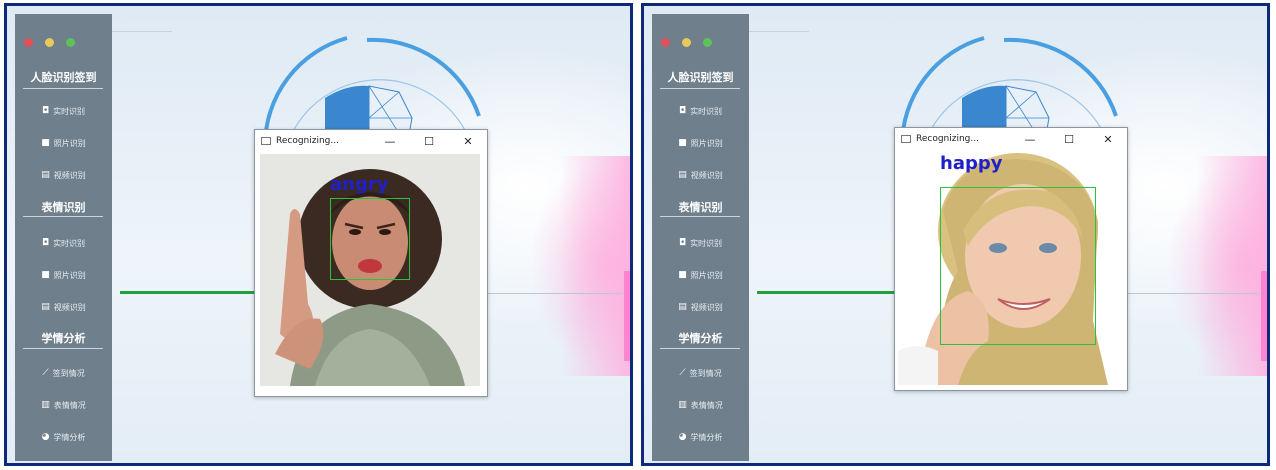 Image resolution: width=1276 pixels, height=470 pixels. I want to click on recognizing-window: Recognizing... — ☐ ✕ angry, so click(371, 263).